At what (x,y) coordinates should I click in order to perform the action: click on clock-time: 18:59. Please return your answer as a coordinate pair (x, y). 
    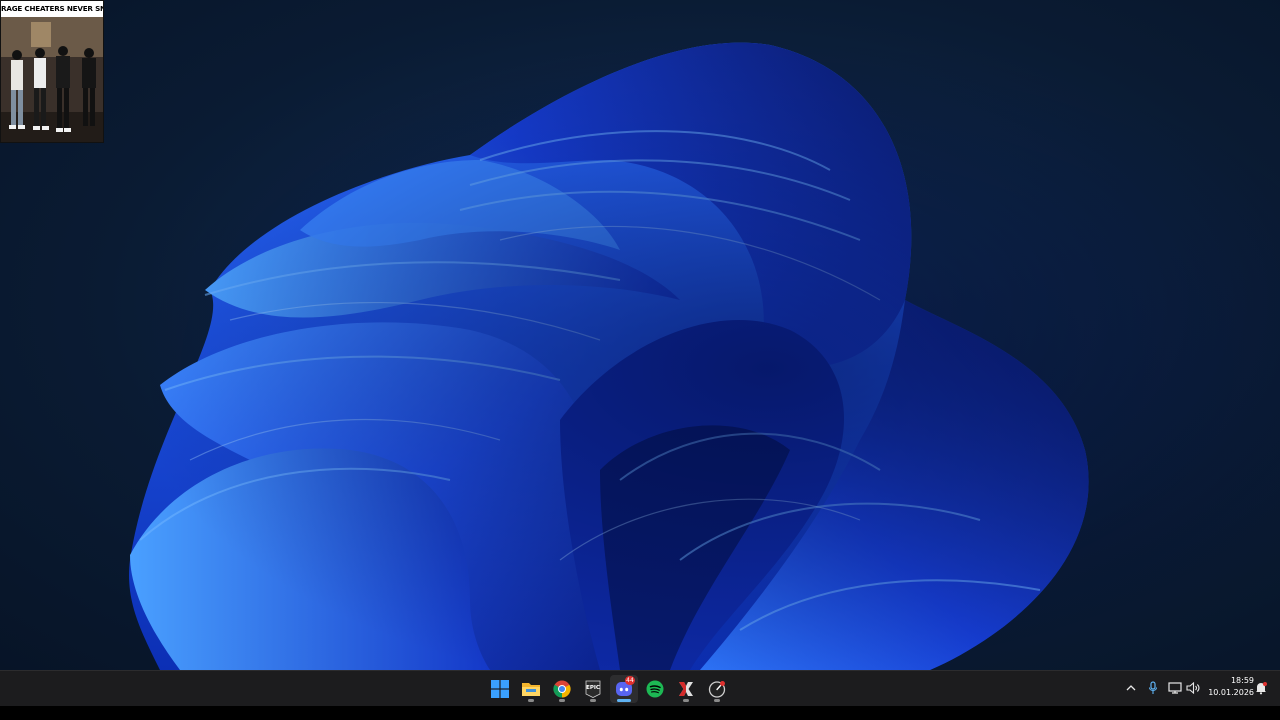
    Looking at the image, I should click on (1242, 680).